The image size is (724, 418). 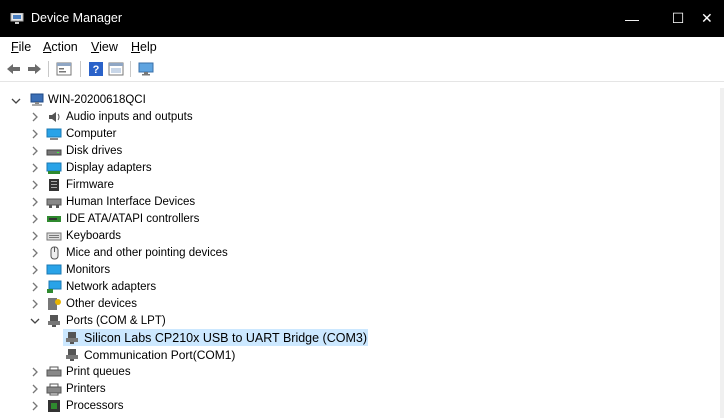 What do you see at coordinates (54, 269) in the screenshot?
I see `monitor-icon` at bounding box center [54, 269].